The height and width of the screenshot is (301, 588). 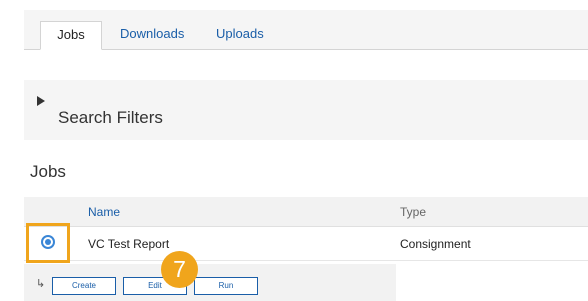 What do you see at coordinates (41, 101) in the screenshot?
I see `caret-right-icon` at bounding box center [41, 101].